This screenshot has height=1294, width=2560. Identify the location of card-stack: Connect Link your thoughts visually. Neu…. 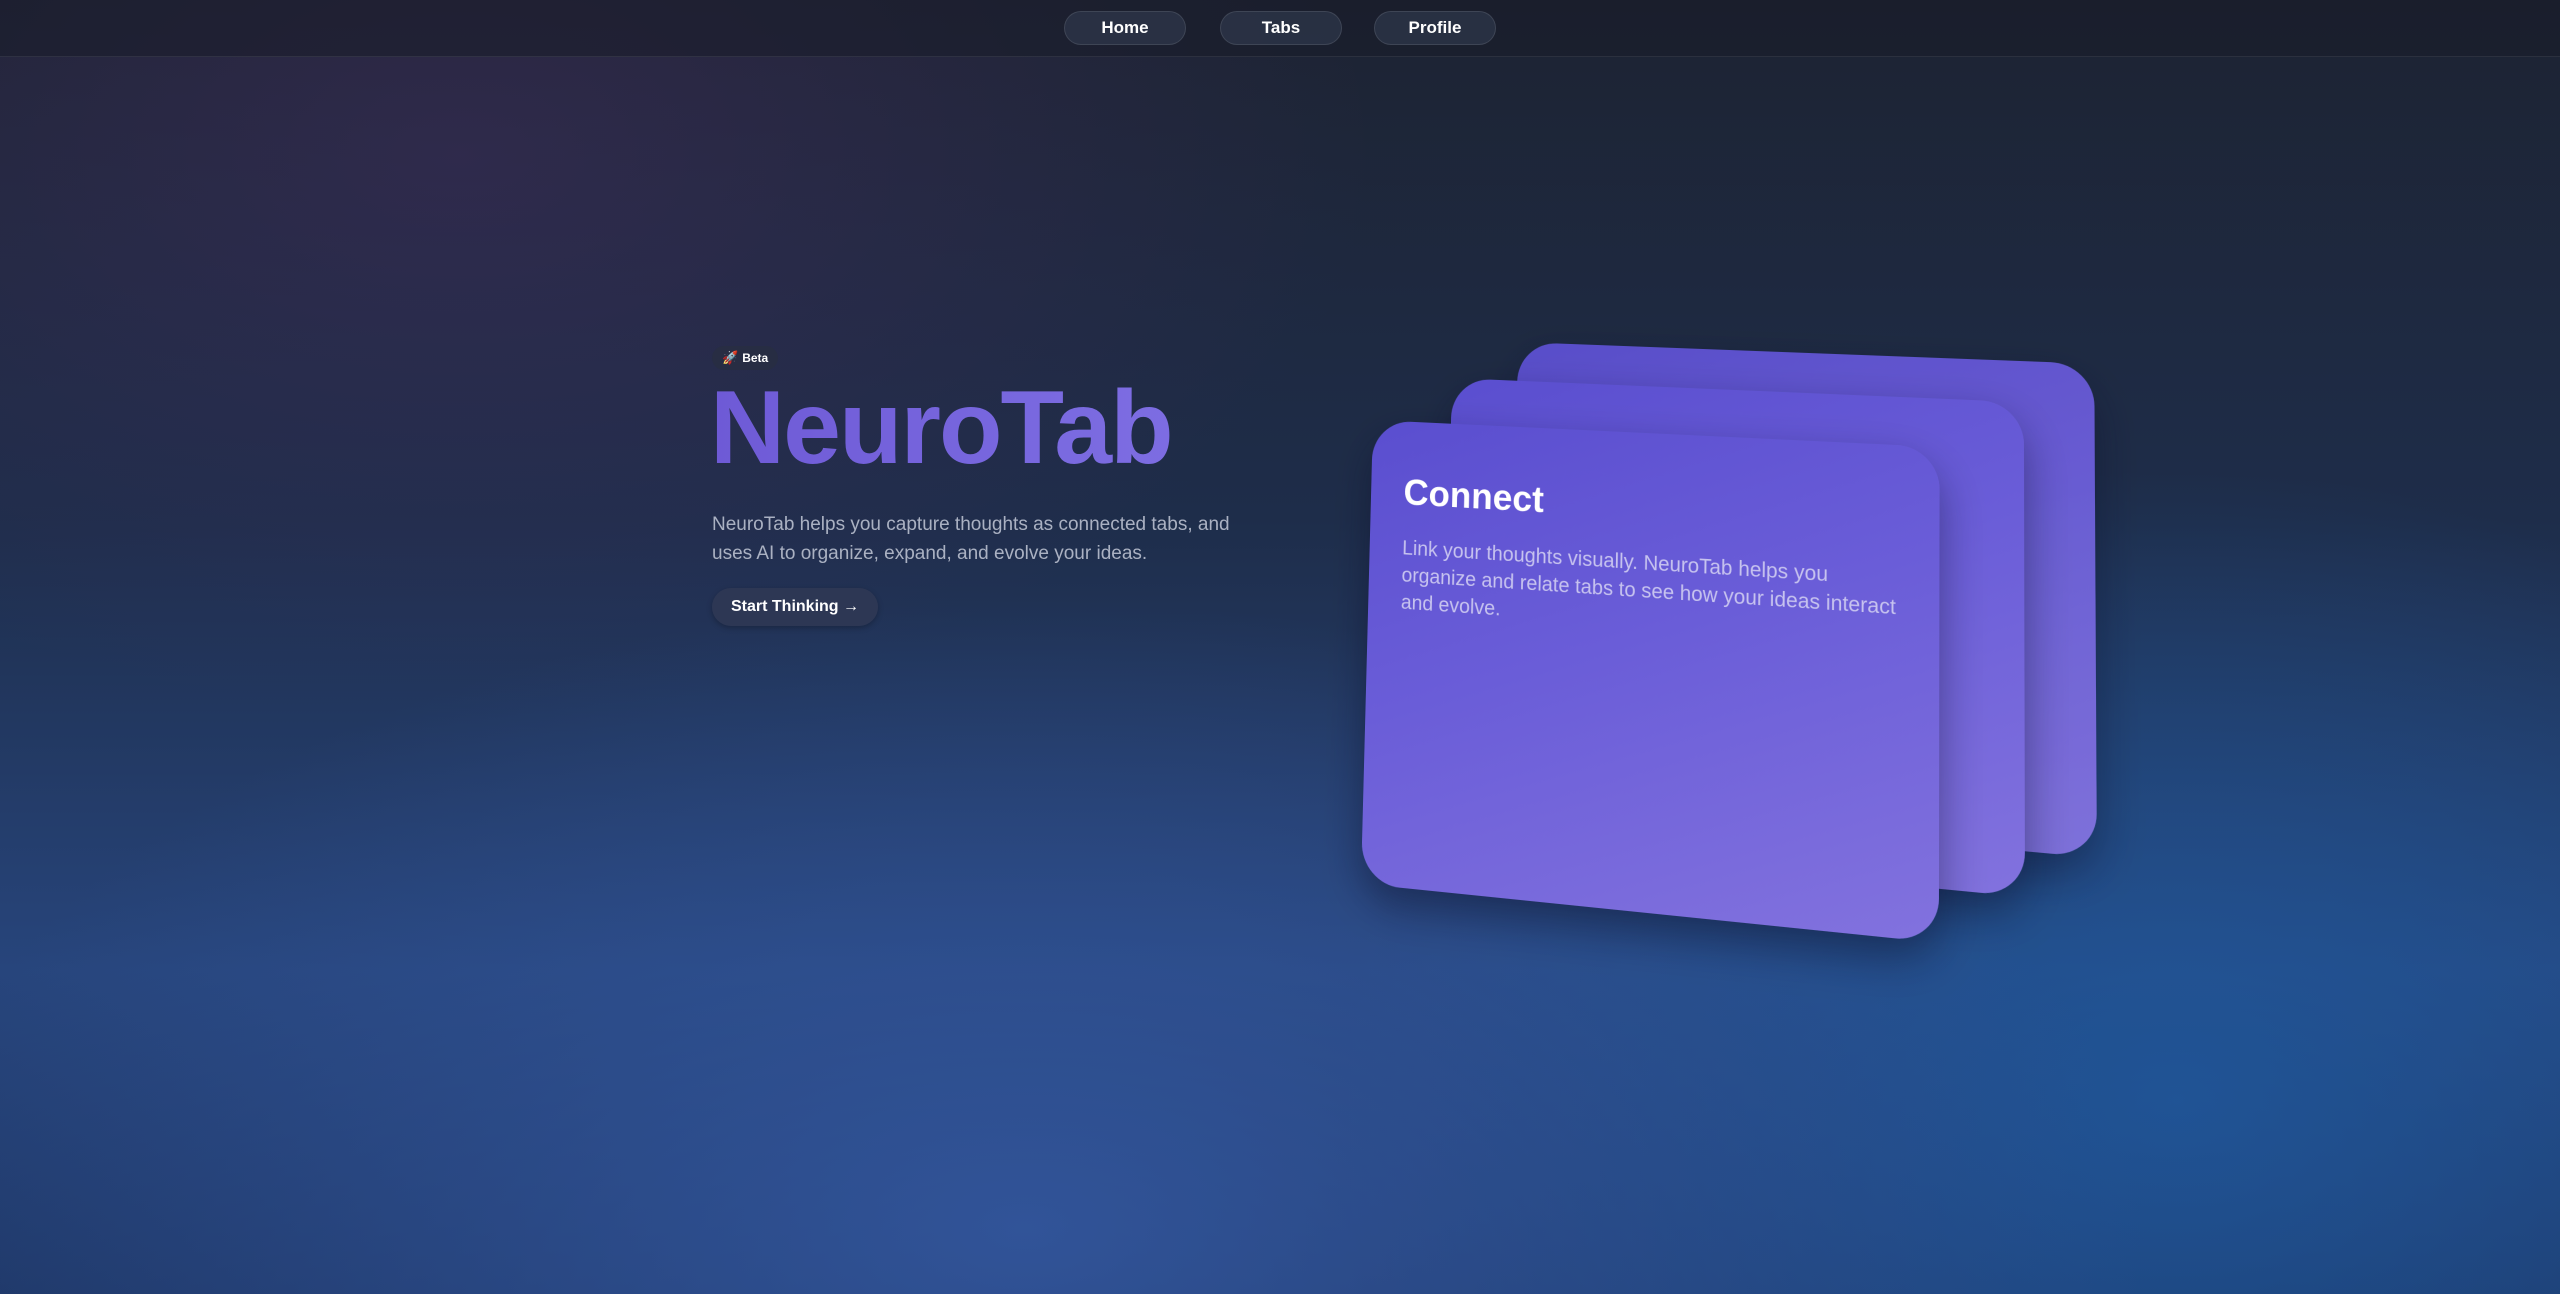
(1690, 640).